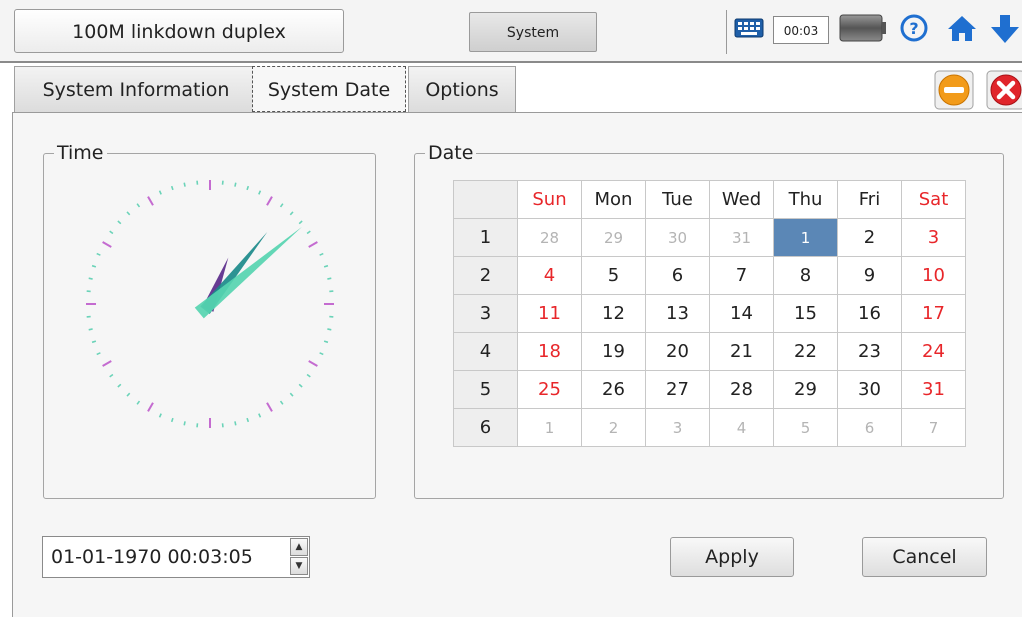 This screenshot has width=1022, height=617. What do you see at coordinates (176, 557) in the screenshot?
I see `datetime-field: 01-01-1970 00:03:05` at bounding box center [176, 557].